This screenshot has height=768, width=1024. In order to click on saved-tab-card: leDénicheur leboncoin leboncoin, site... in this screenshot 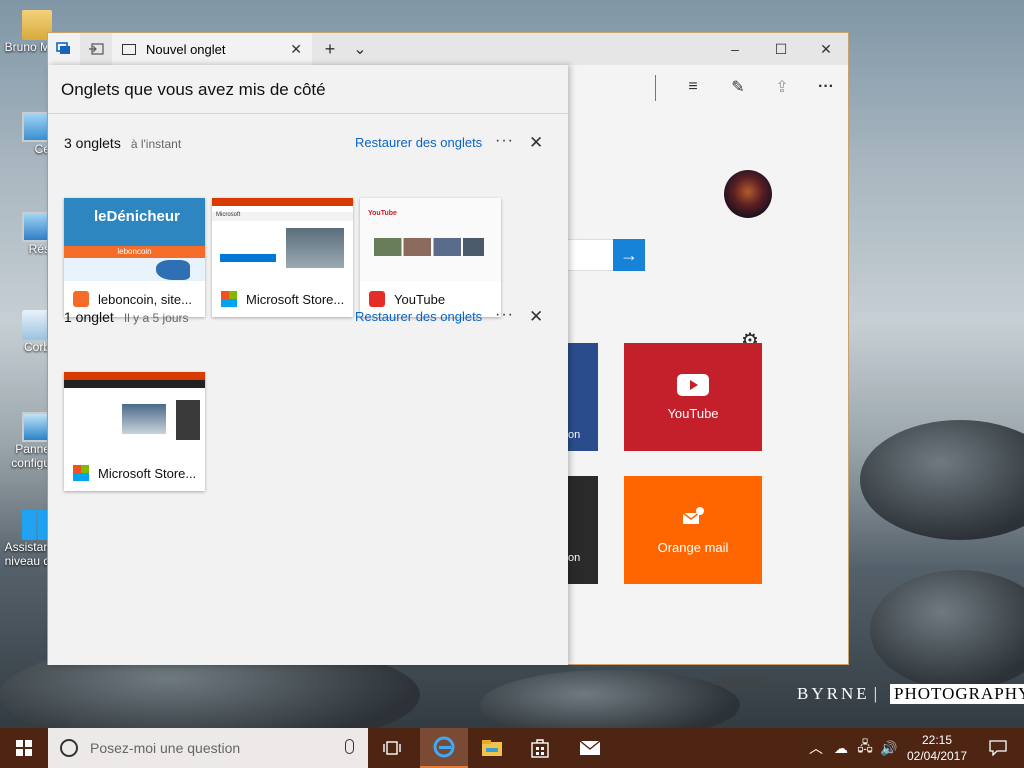, I will do `click(134, 257)`.